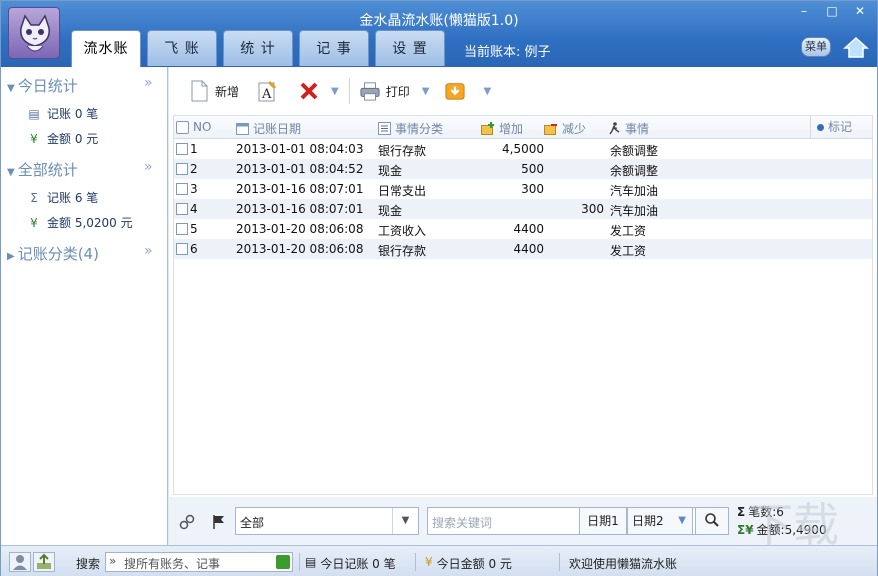  I want to click on delete-x-icon, so click(309, 91).